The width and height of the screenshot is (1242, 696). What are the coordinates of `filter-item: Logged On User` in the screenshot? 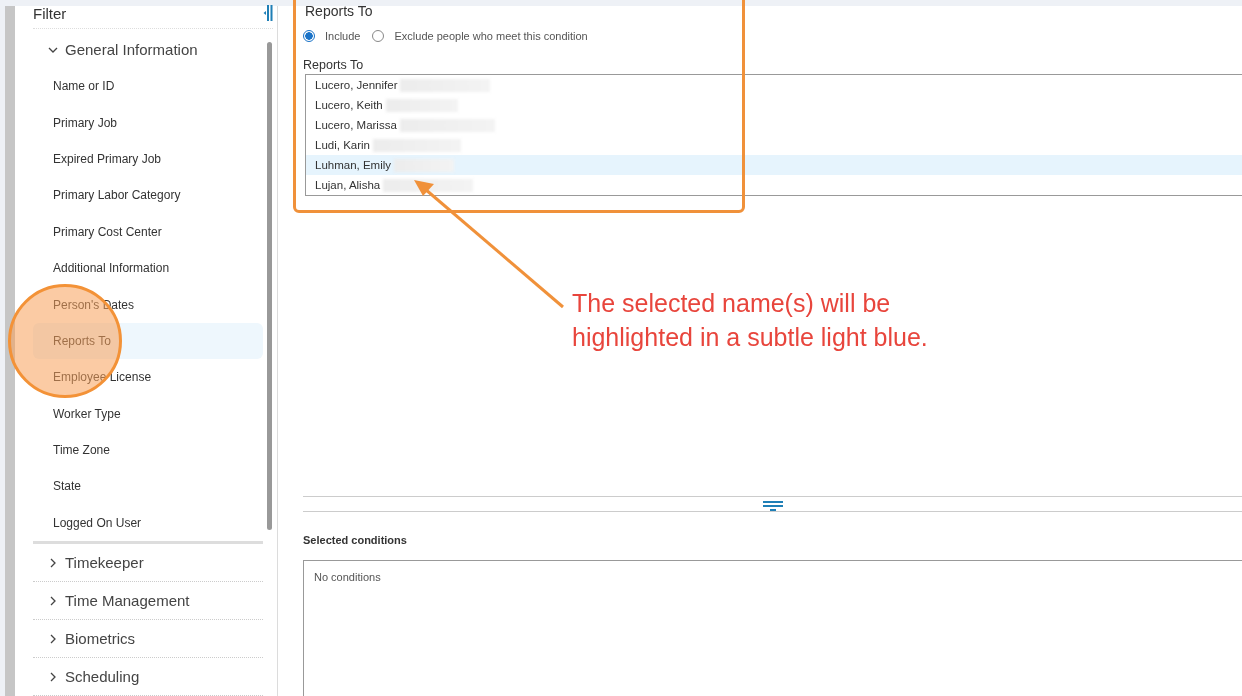 It's located at (148, 523).